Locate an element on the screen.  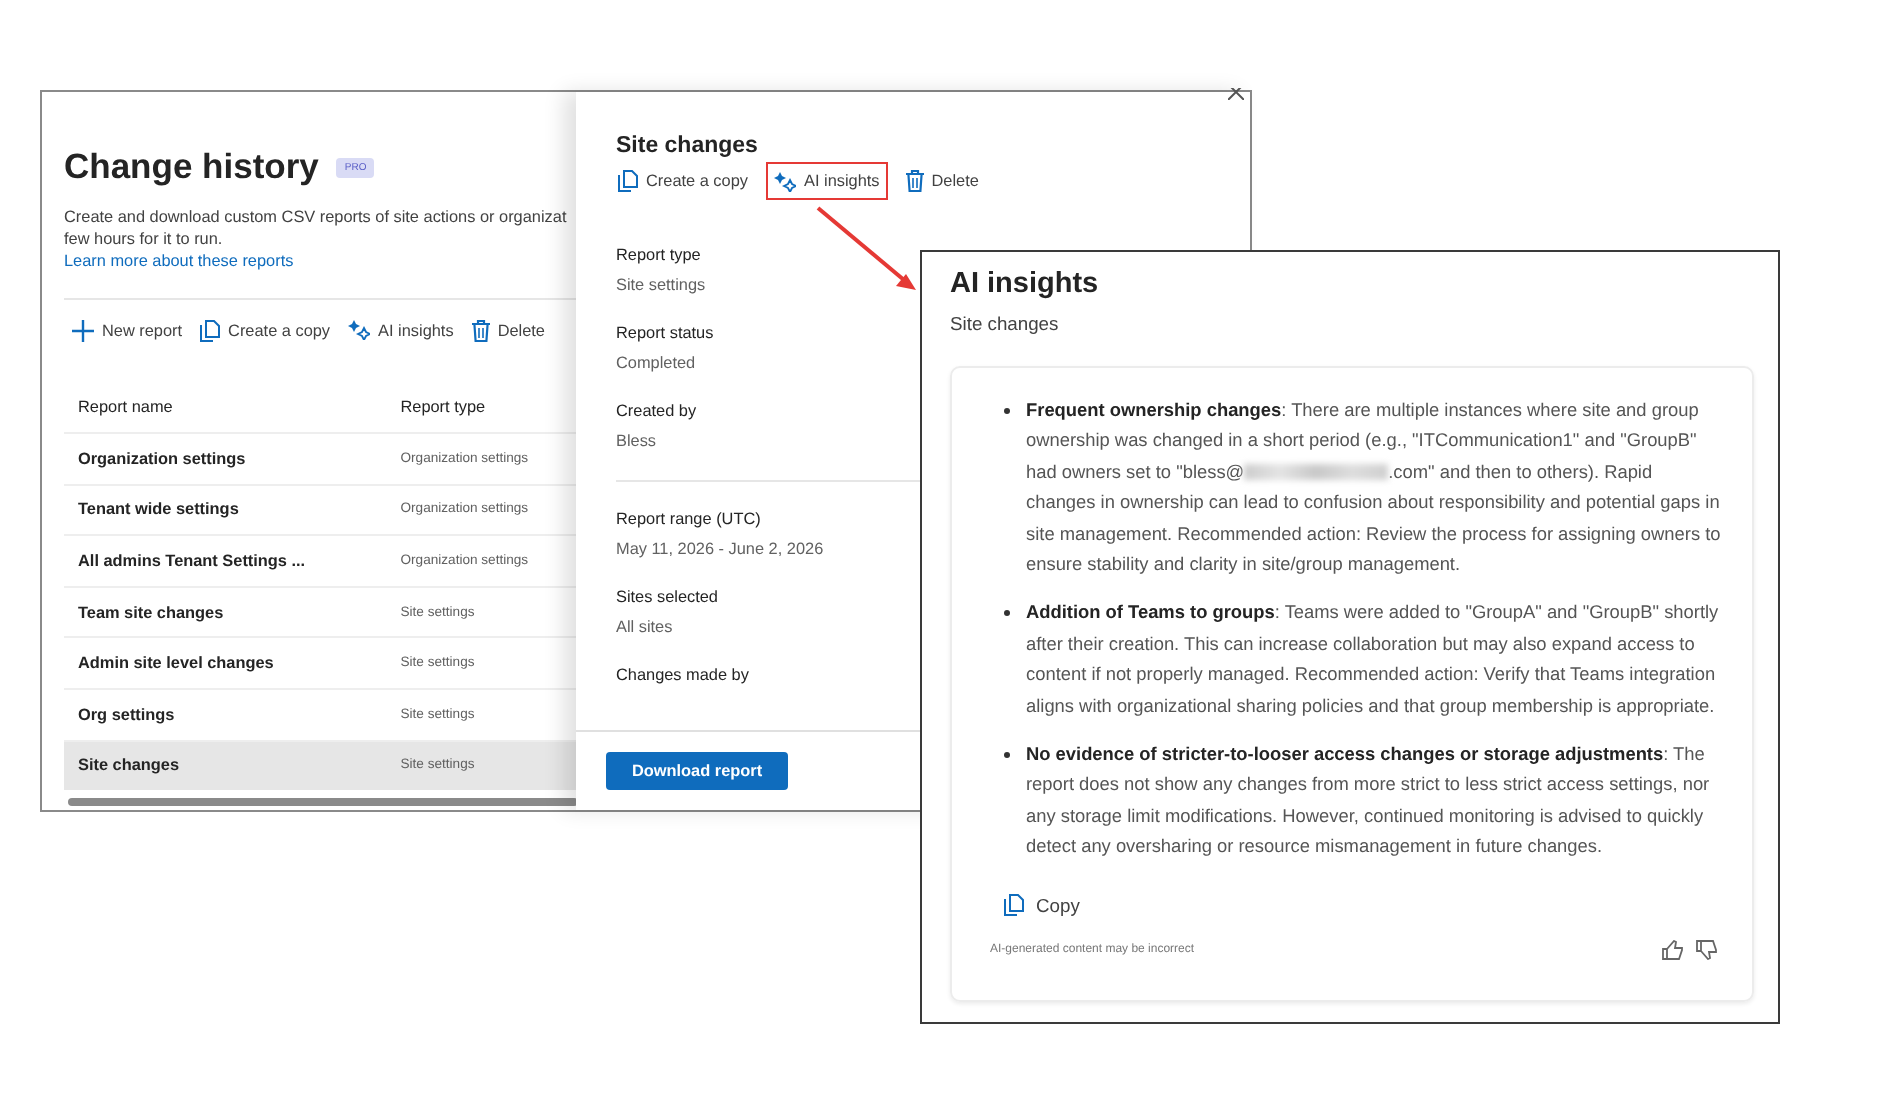
field-label: Created by is located at coordinates (656, 412).